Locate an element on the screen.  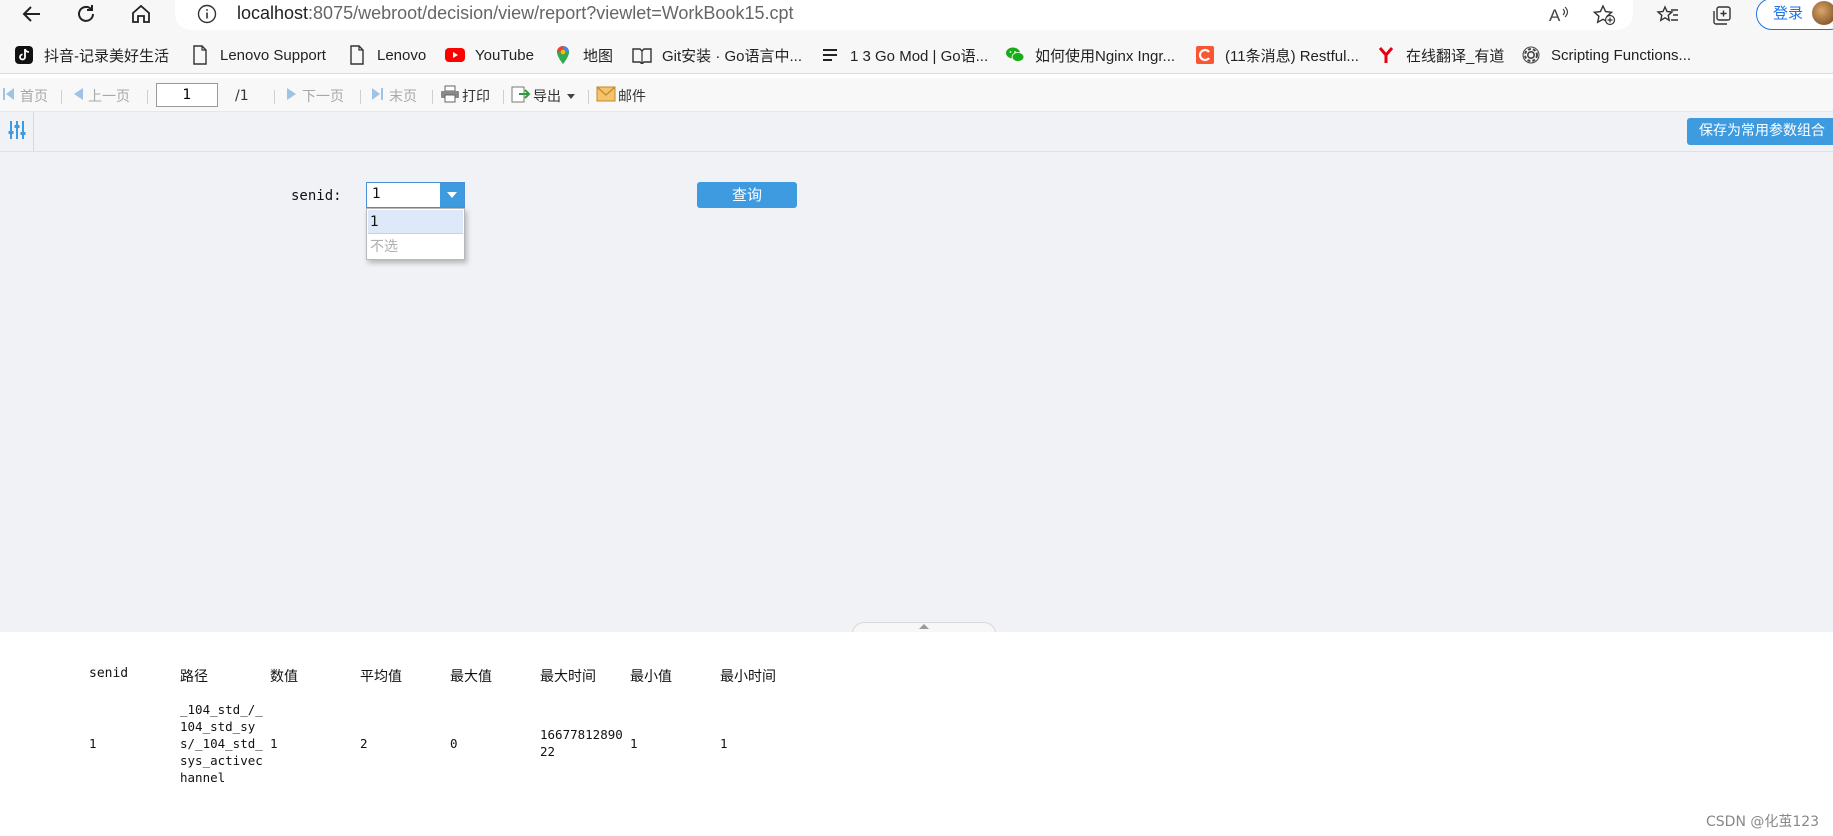
export-icon is located at coordinates (521, 96).